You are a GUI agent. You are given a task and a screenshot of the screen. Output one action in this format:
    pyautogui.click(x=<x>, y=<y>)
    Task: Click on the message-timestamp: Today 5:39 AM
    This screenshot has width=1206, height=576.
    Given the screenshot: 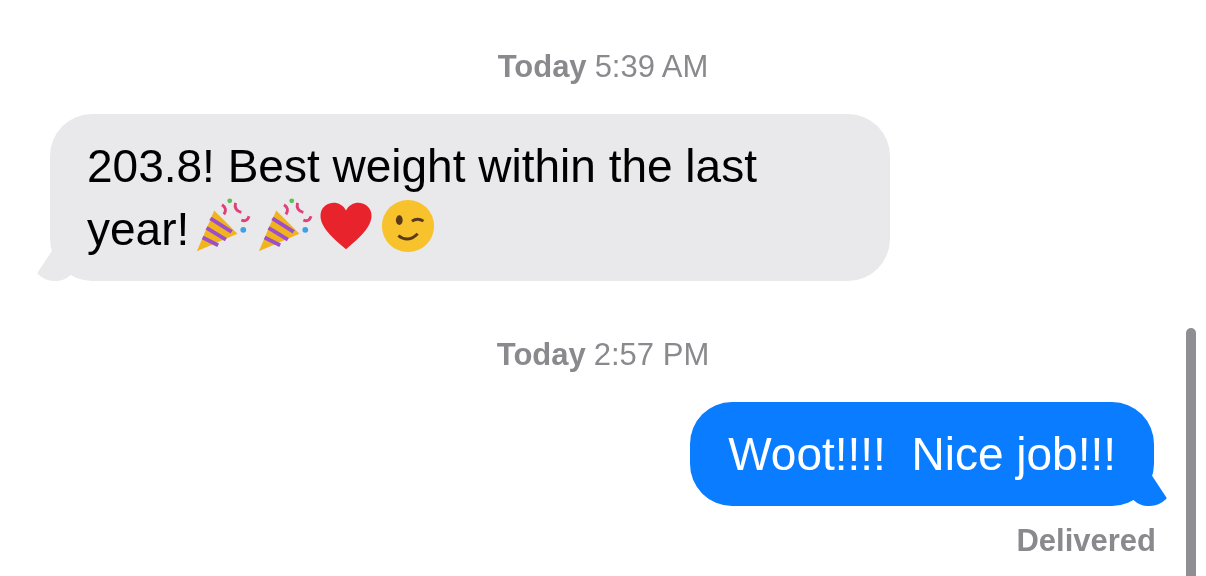 What is the action you would take?
    pyautogui.click(x=603, y=67)
    